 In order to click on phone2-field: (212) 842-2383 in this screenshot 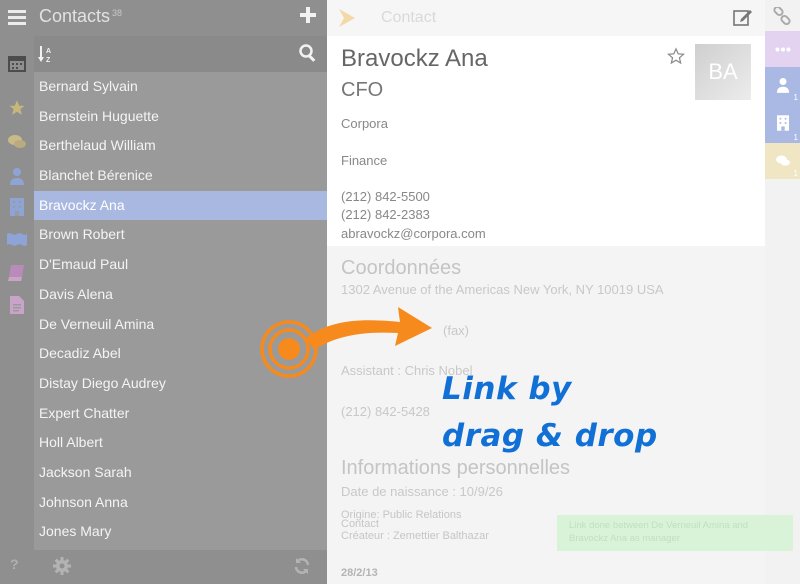, I will do `click(385, 214)`.